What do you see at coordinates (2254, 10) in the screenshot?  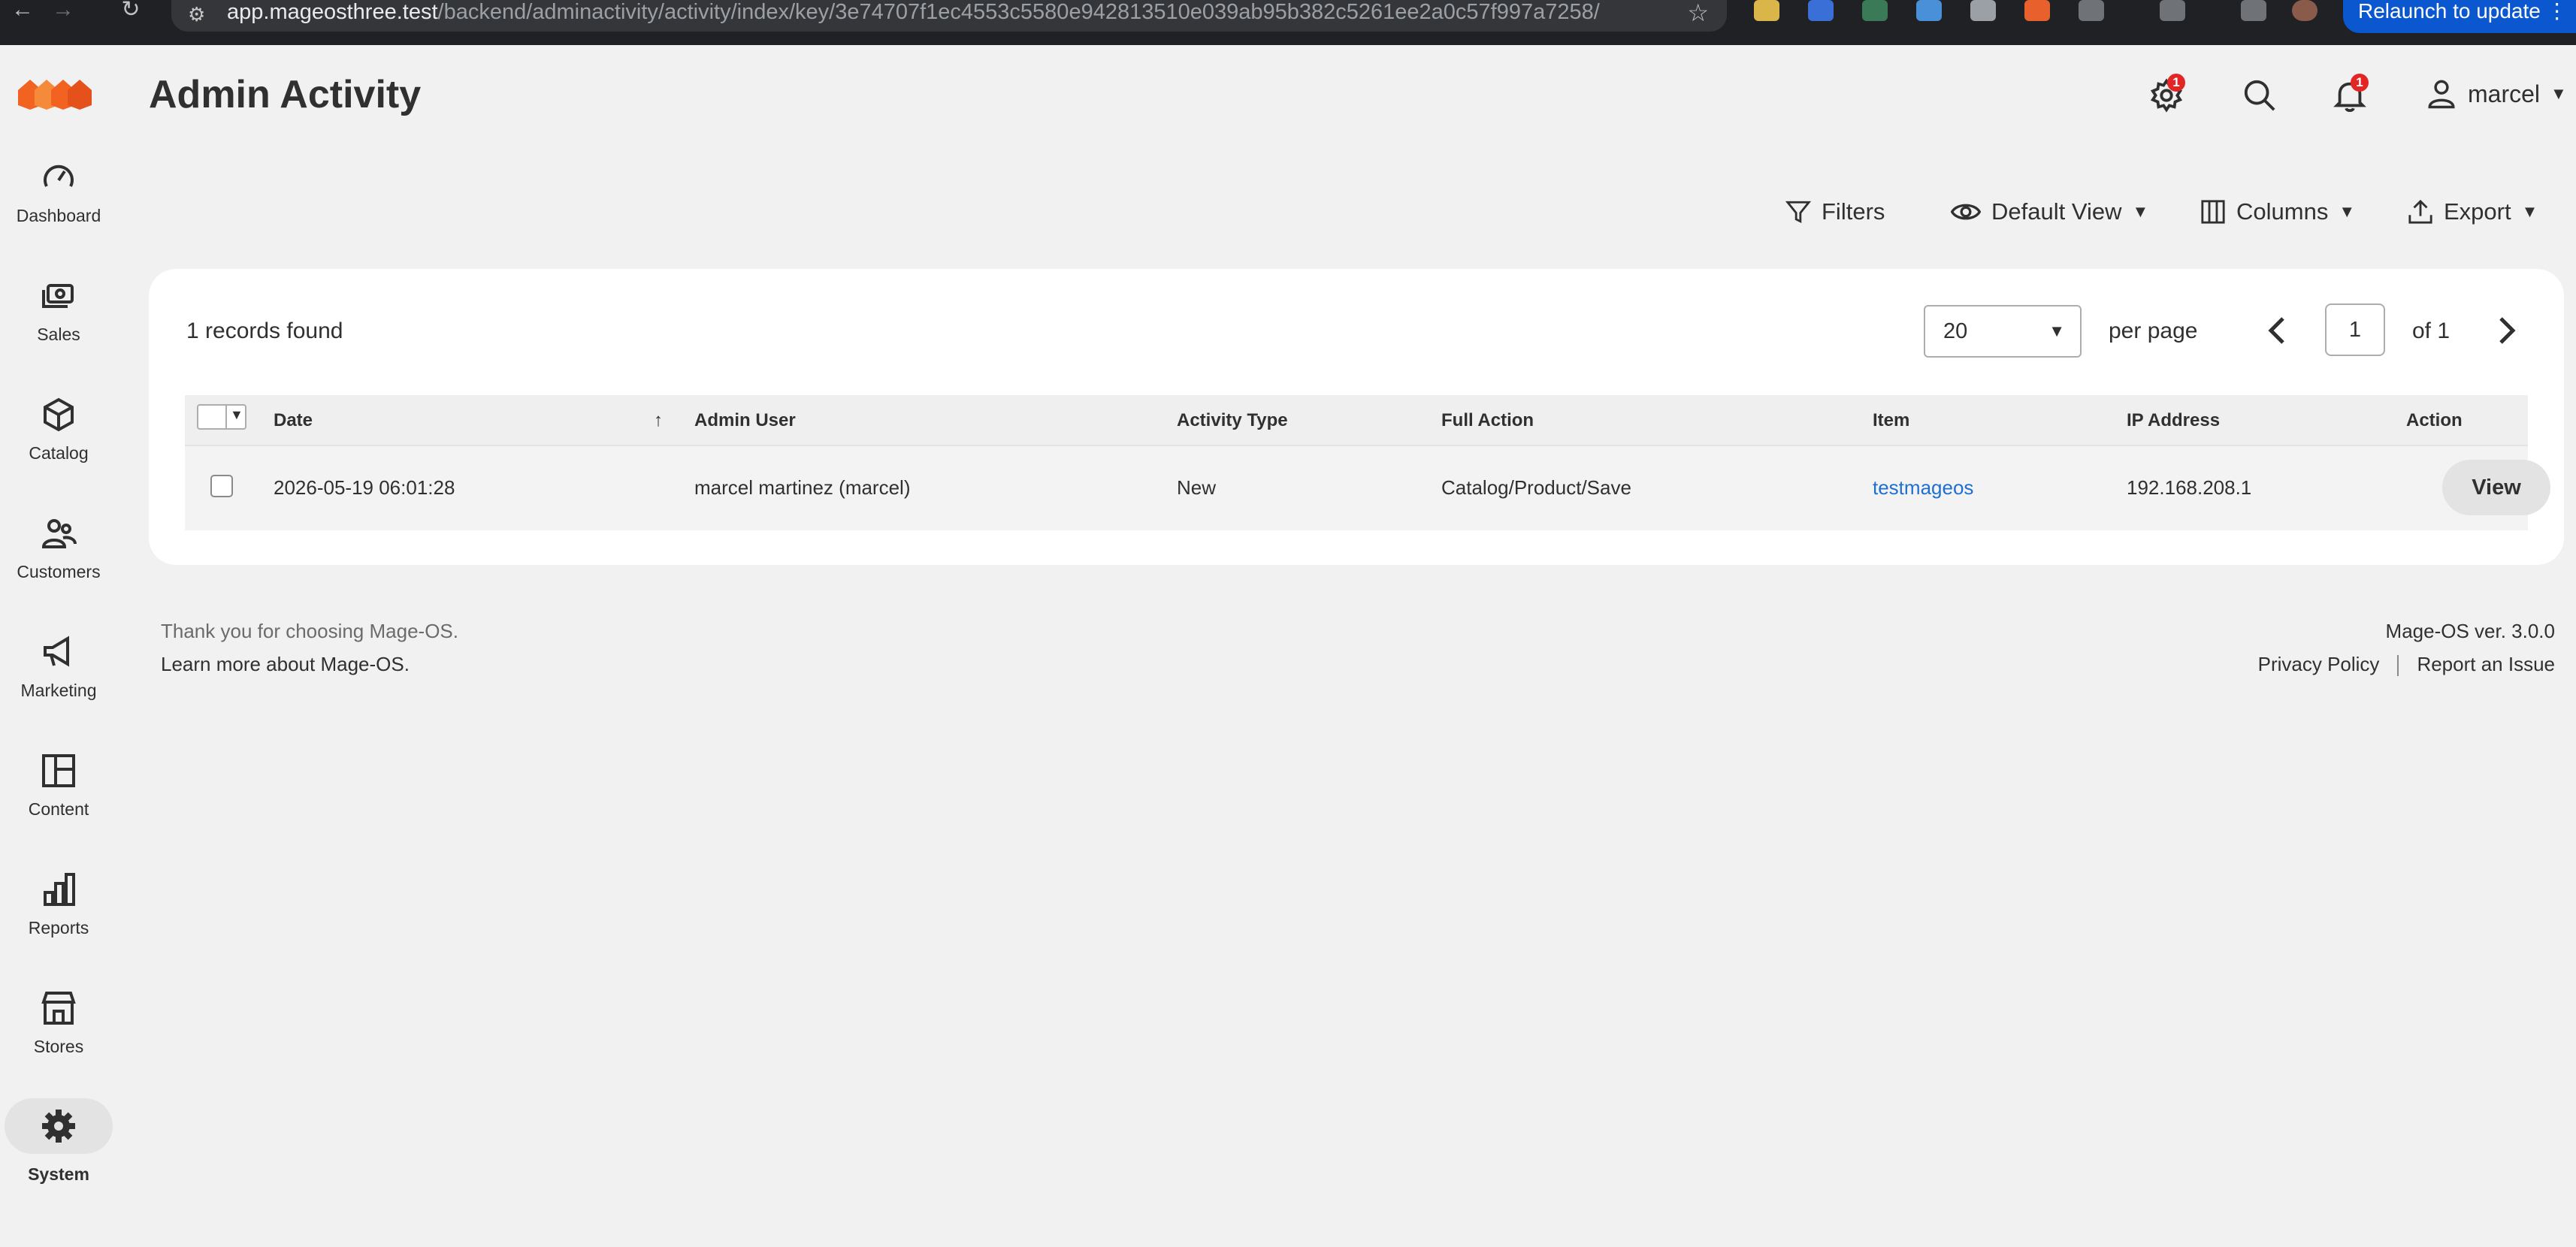 I see `download-icon` at bounding box center [2254, 10].